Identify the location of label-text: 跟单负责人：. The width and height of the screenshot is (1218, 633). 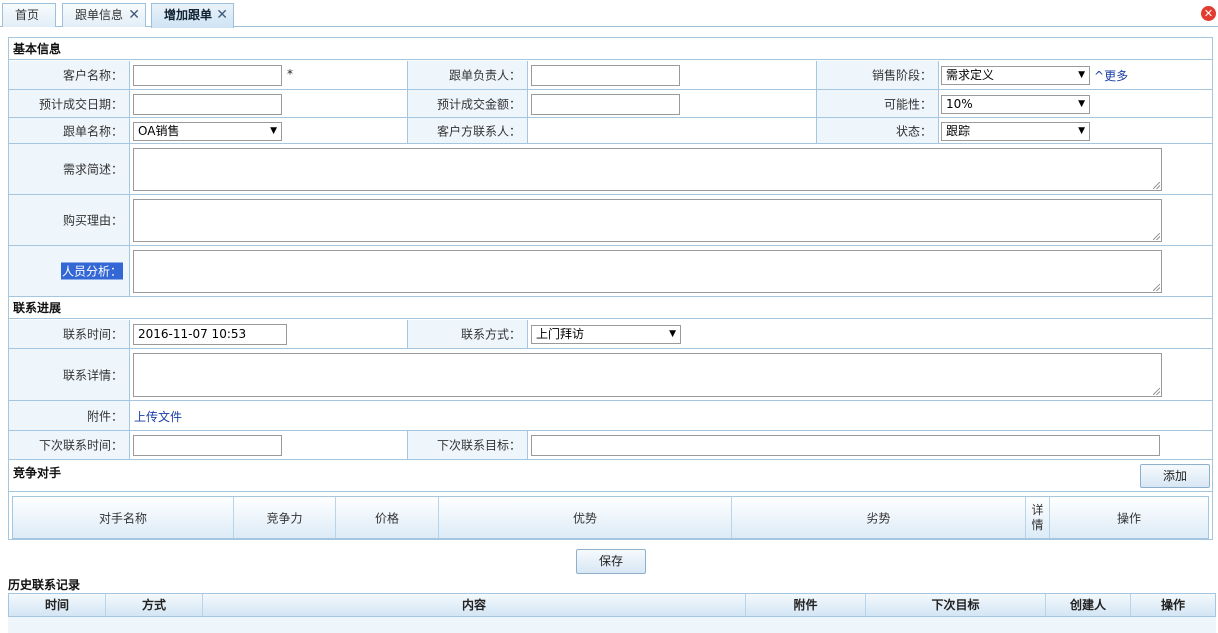
(484, 75).